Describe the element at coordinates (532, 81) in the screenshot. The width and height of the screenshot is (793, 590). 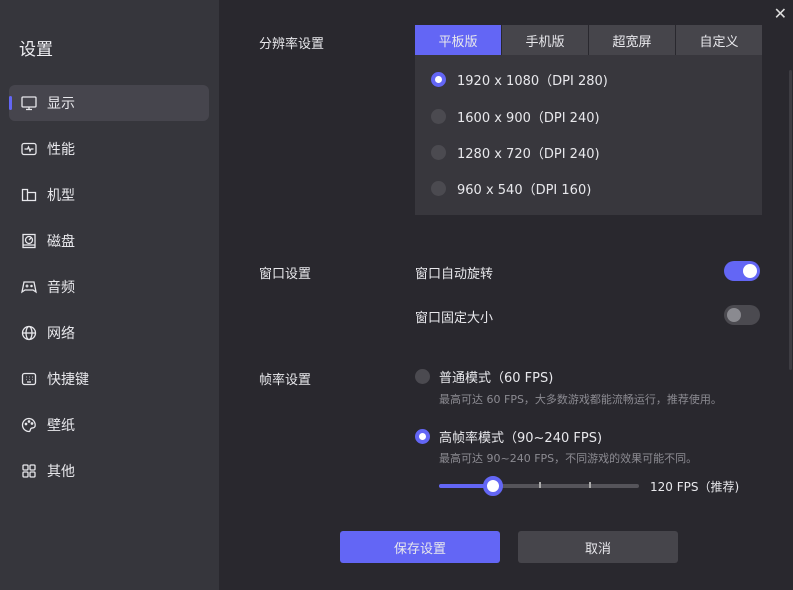
I see `option-label: 1920 x 1080（DPI 280)` at that location.